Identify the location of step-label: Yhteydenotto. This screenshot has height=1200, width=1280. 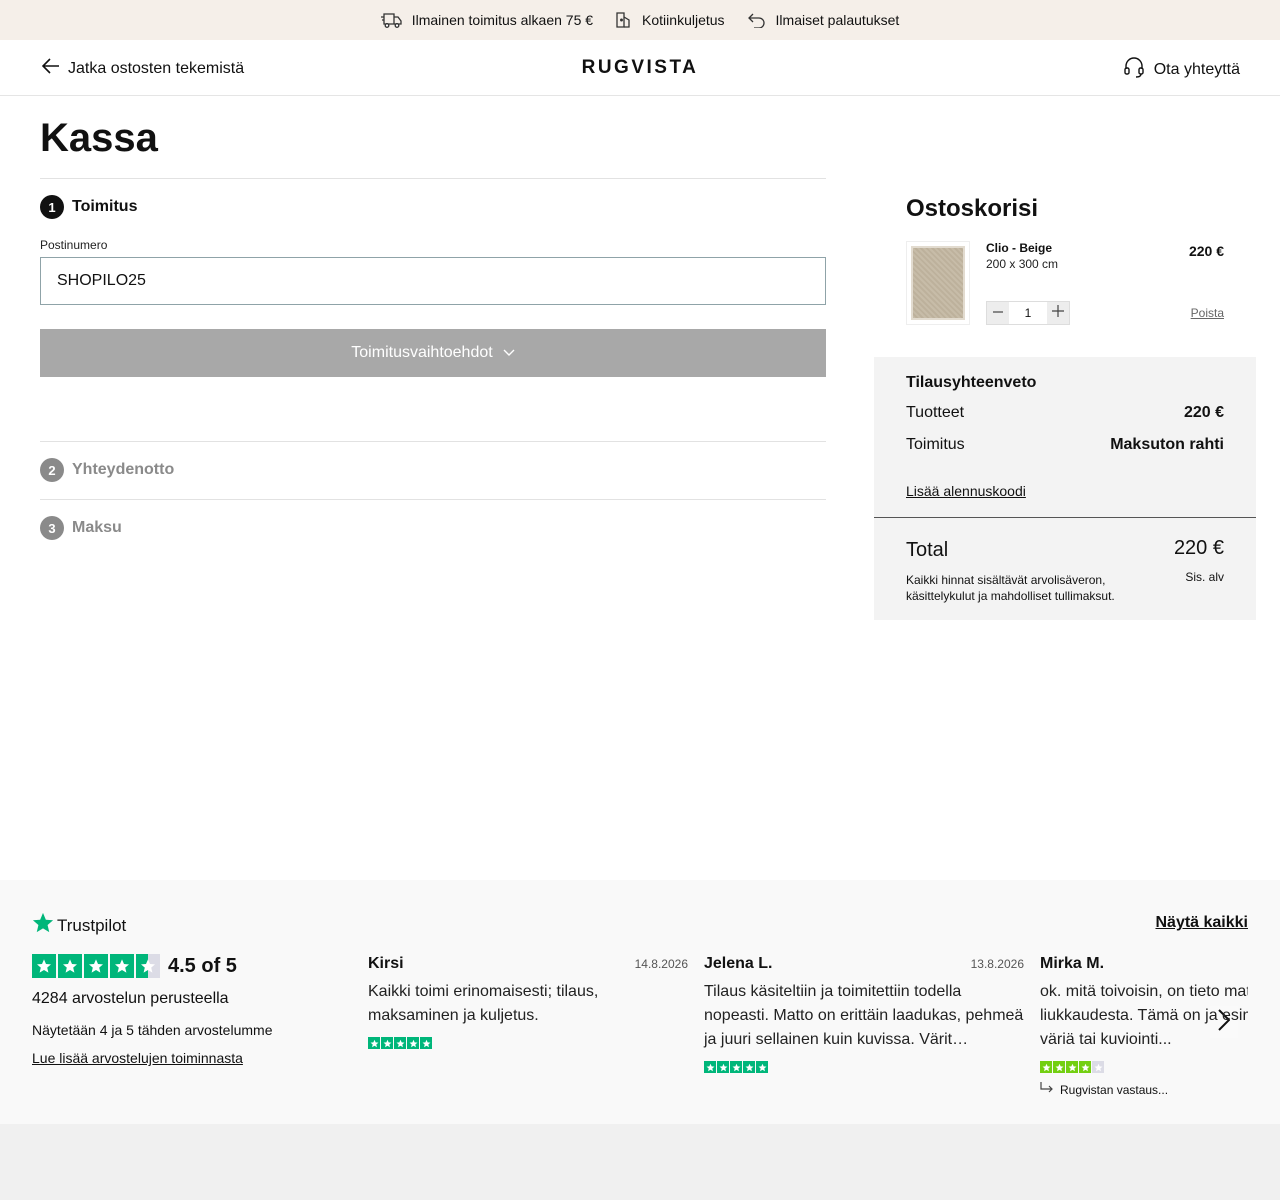
(123, 469).